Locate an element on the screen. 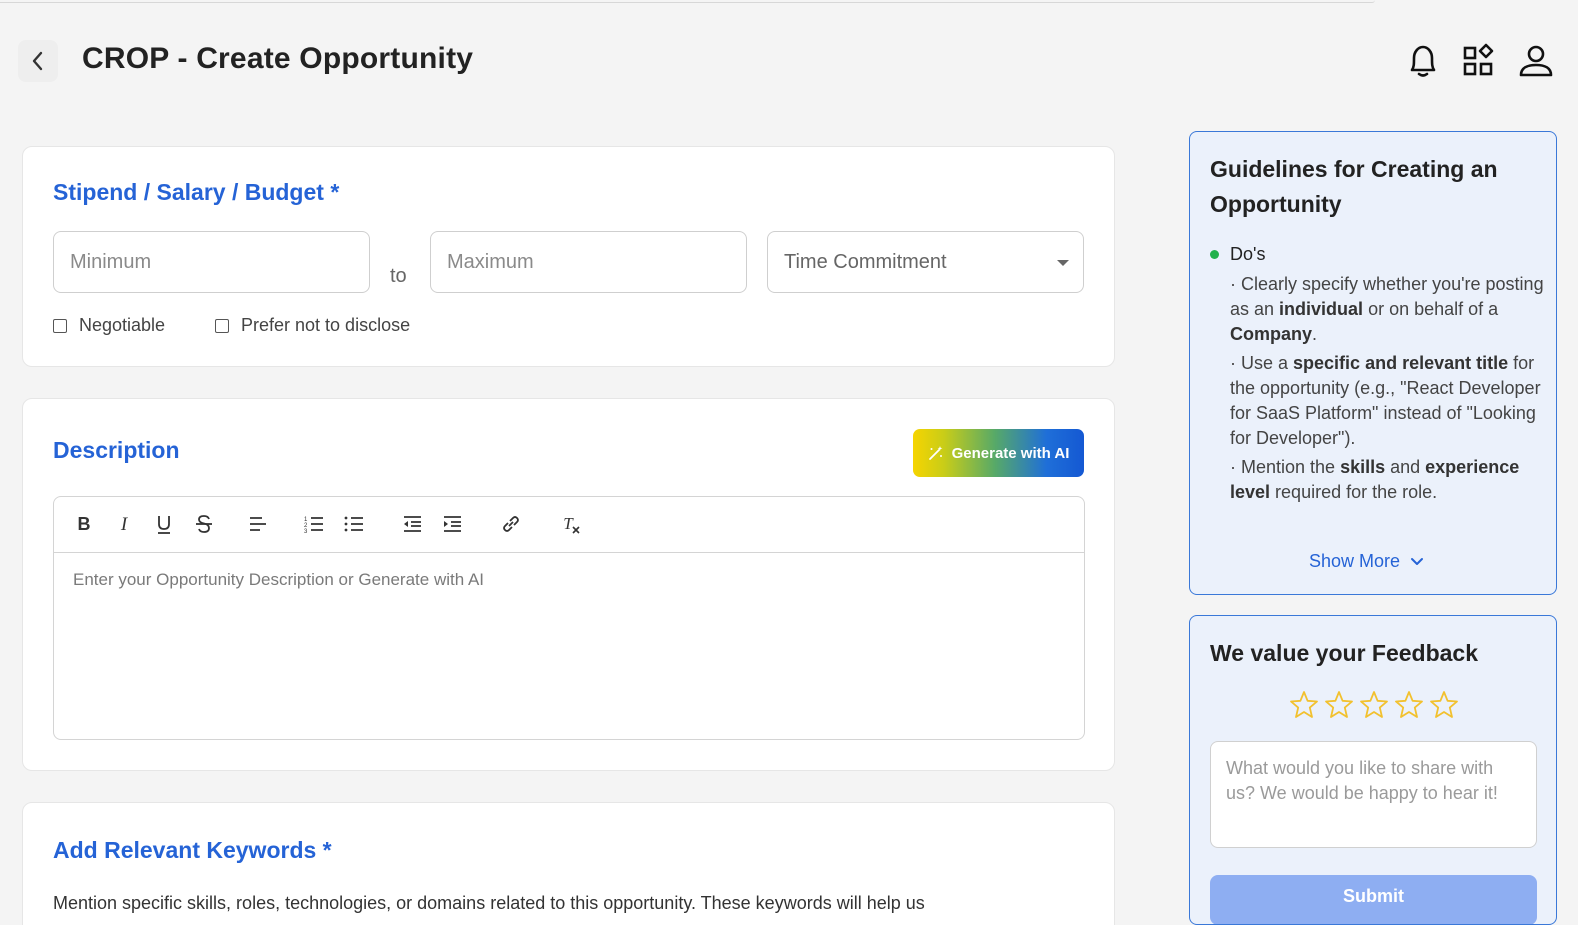  strikethrough-icon is located at coordinates (204, 524).